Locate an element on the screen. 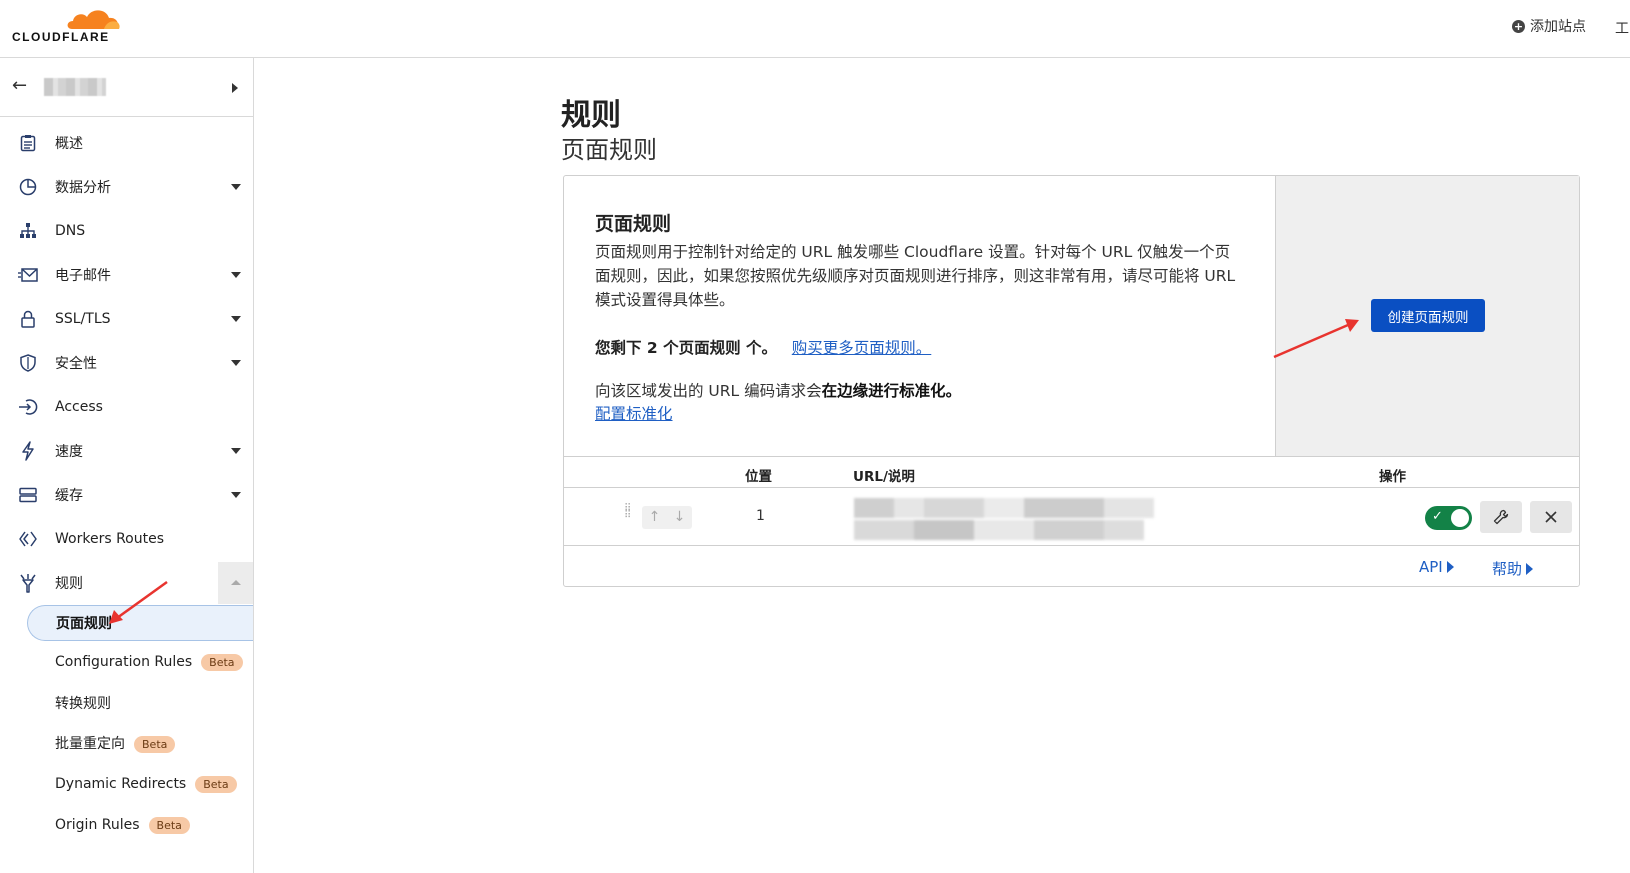 The width and height of the screenshot is (1630, 873). sidebar-item-label: 规则 is located at coordinates (69, 584).